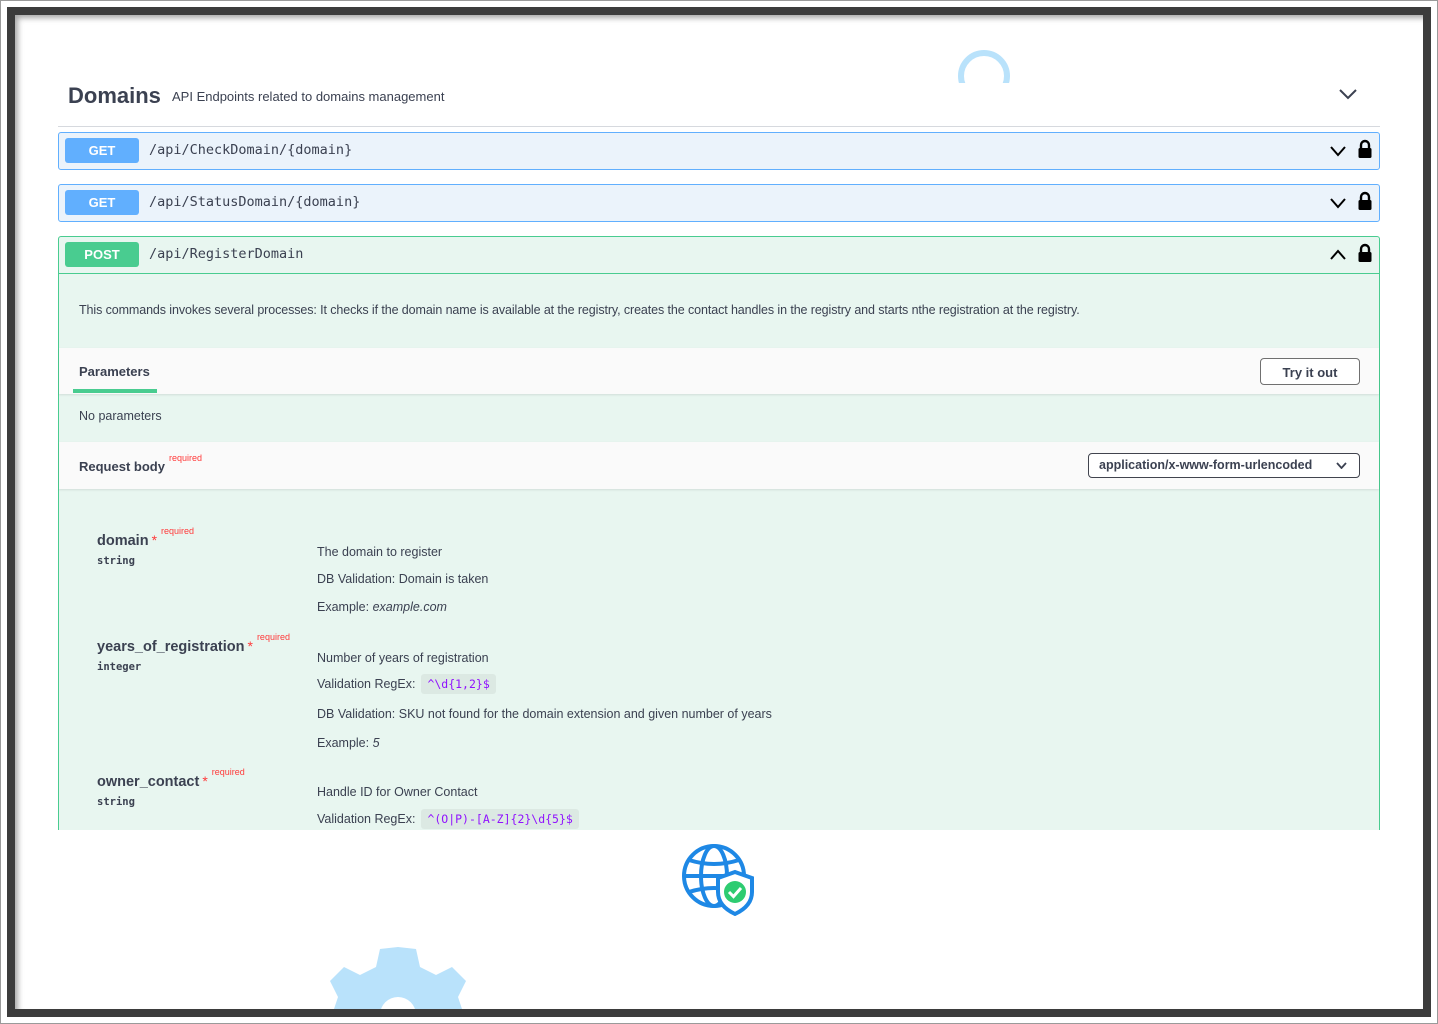  I want to click on operation-summary: POST /api/RegisterDomain, so click(719, 255).